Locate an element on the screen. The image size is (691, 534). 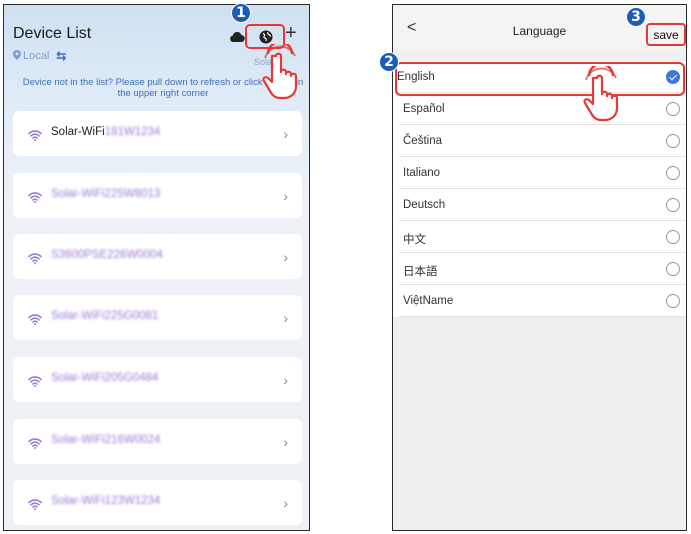
language-label: Español is located at coordinates (424, 109).